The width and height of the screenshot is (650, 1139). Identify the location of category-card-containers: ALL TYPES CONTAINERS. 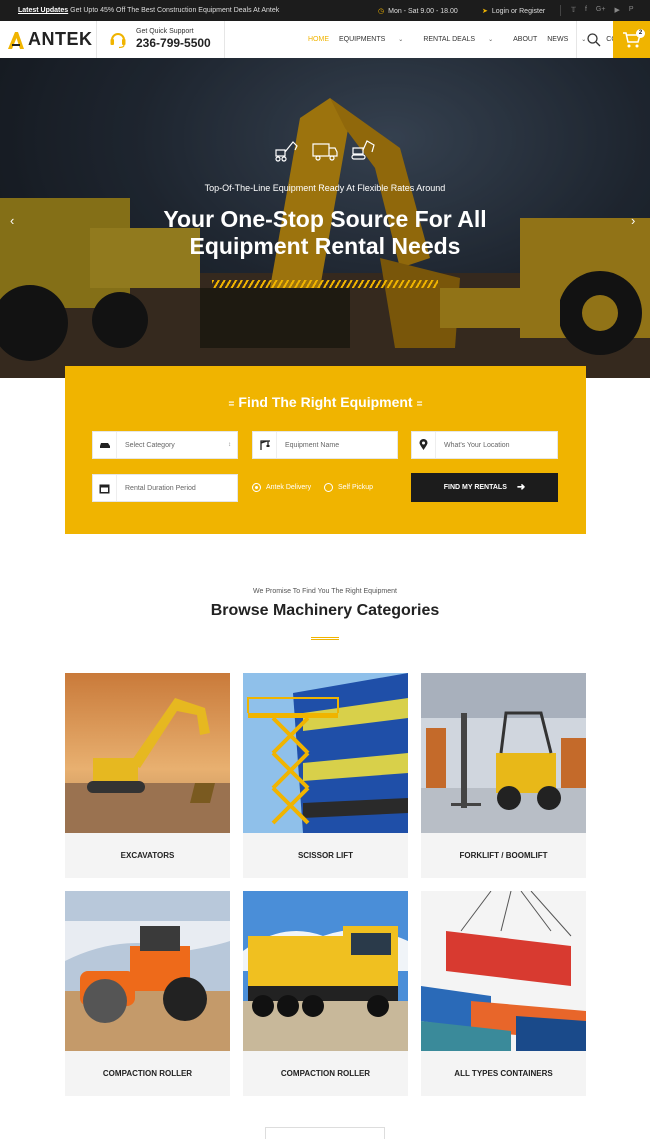
(503, 993).